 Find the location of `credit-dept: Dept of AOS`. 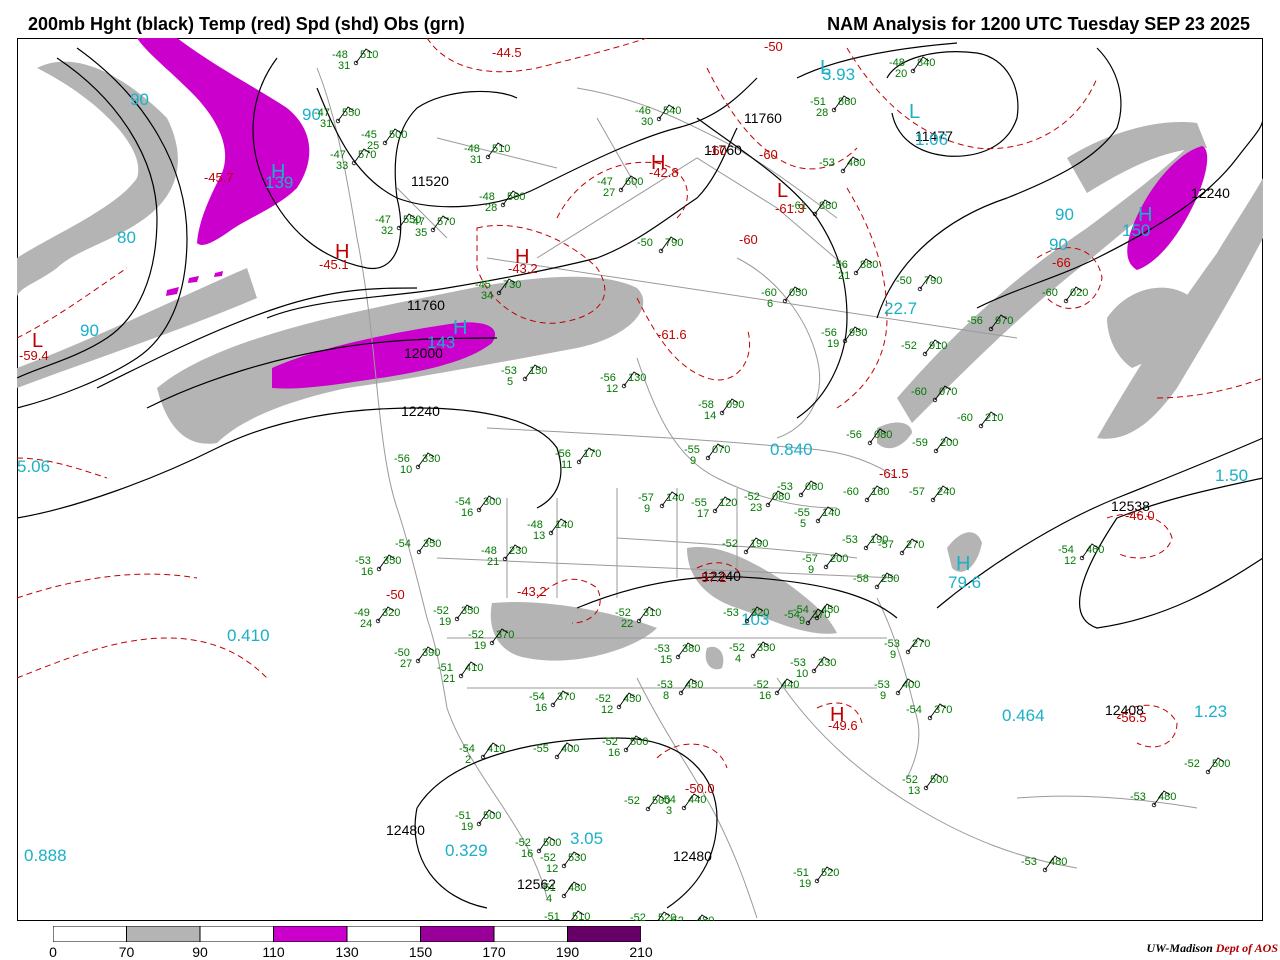

credit-dept: Dept of AOS is located at coordinates (1246, 948).